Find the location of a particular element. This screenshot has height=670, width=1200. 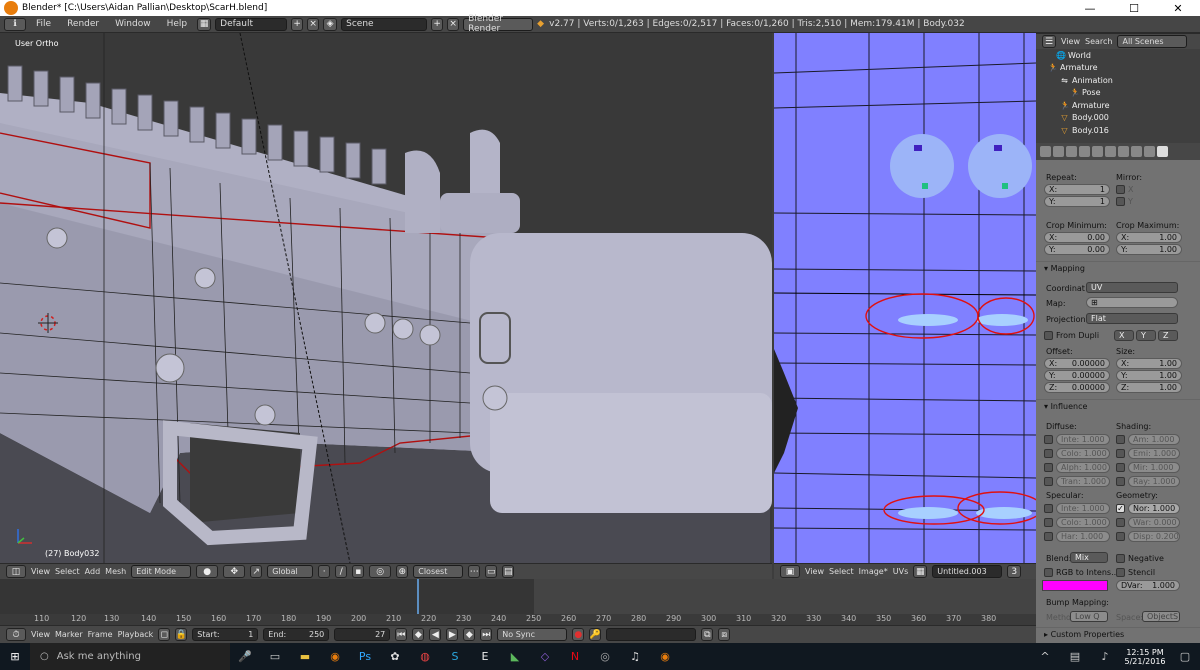

menu-search: Search is located at coordinates (1098, 41).